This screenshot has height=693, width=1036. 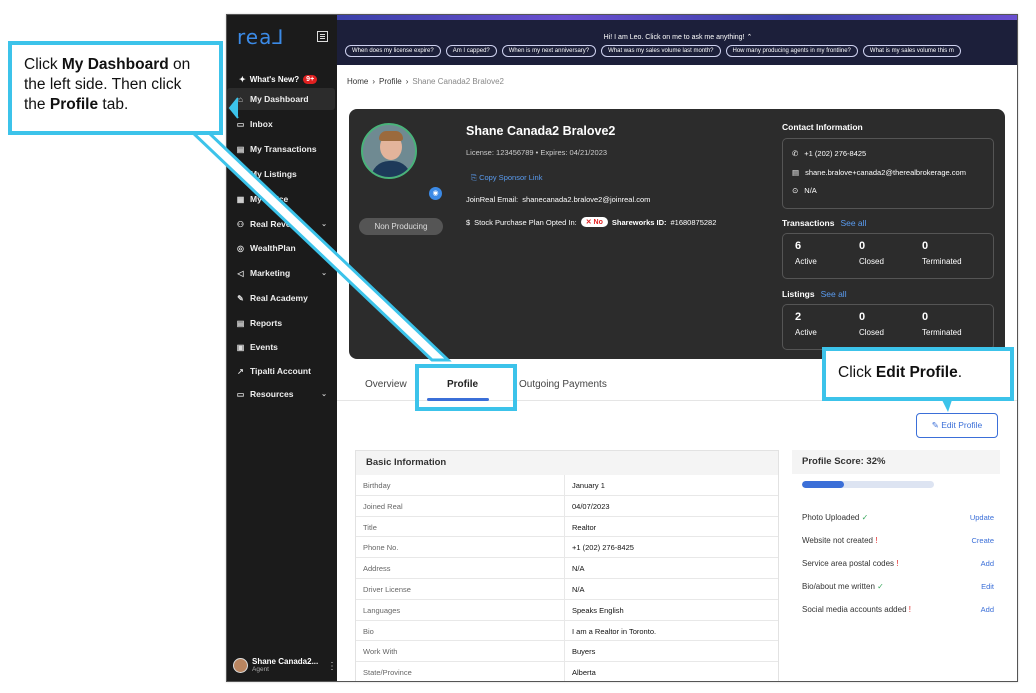 What do you see at coordinates (960, 372) in the screenshot?
I see `callout-text: .` at bounding box center [960, 372].